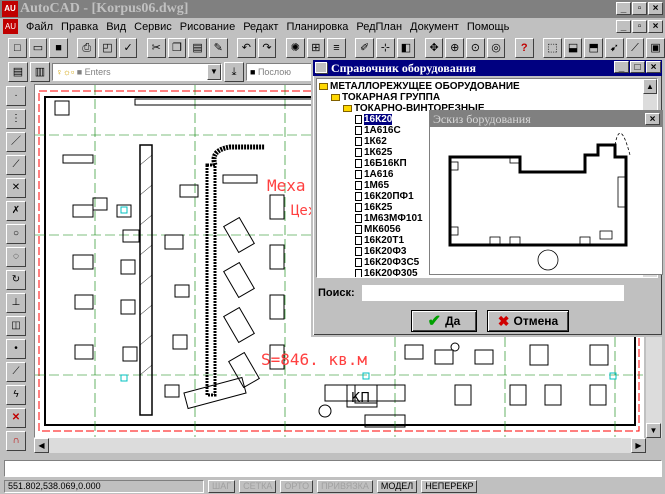  I want to click on magnet-icon: ∩, so click(16, 441).